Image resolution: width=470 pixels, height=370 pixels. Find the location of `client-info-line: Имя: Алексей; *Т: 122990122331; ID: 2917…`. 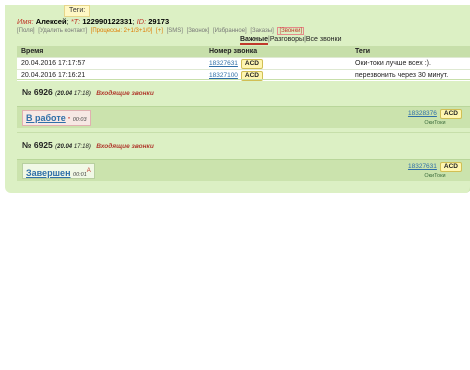

client-info-line: Имя: Алексей; *Т: 122990122331; ID: 2917… is located at coordinates (93, 21).